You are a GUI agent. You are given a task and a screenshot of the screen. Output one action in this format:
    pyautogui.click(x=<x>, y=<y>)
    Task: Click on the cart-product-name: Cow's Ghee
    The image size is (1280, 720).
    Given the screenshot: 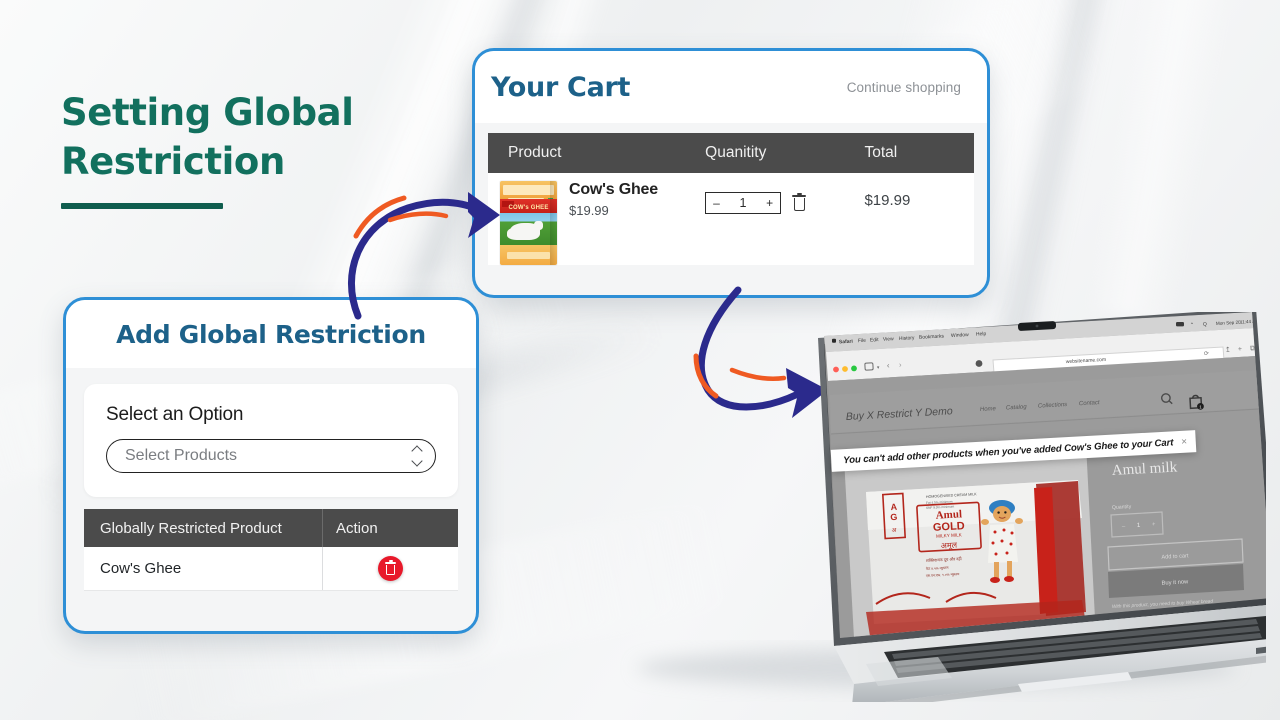 What is the action you would take?
    pyautogui.click(x=613, y=190)
    